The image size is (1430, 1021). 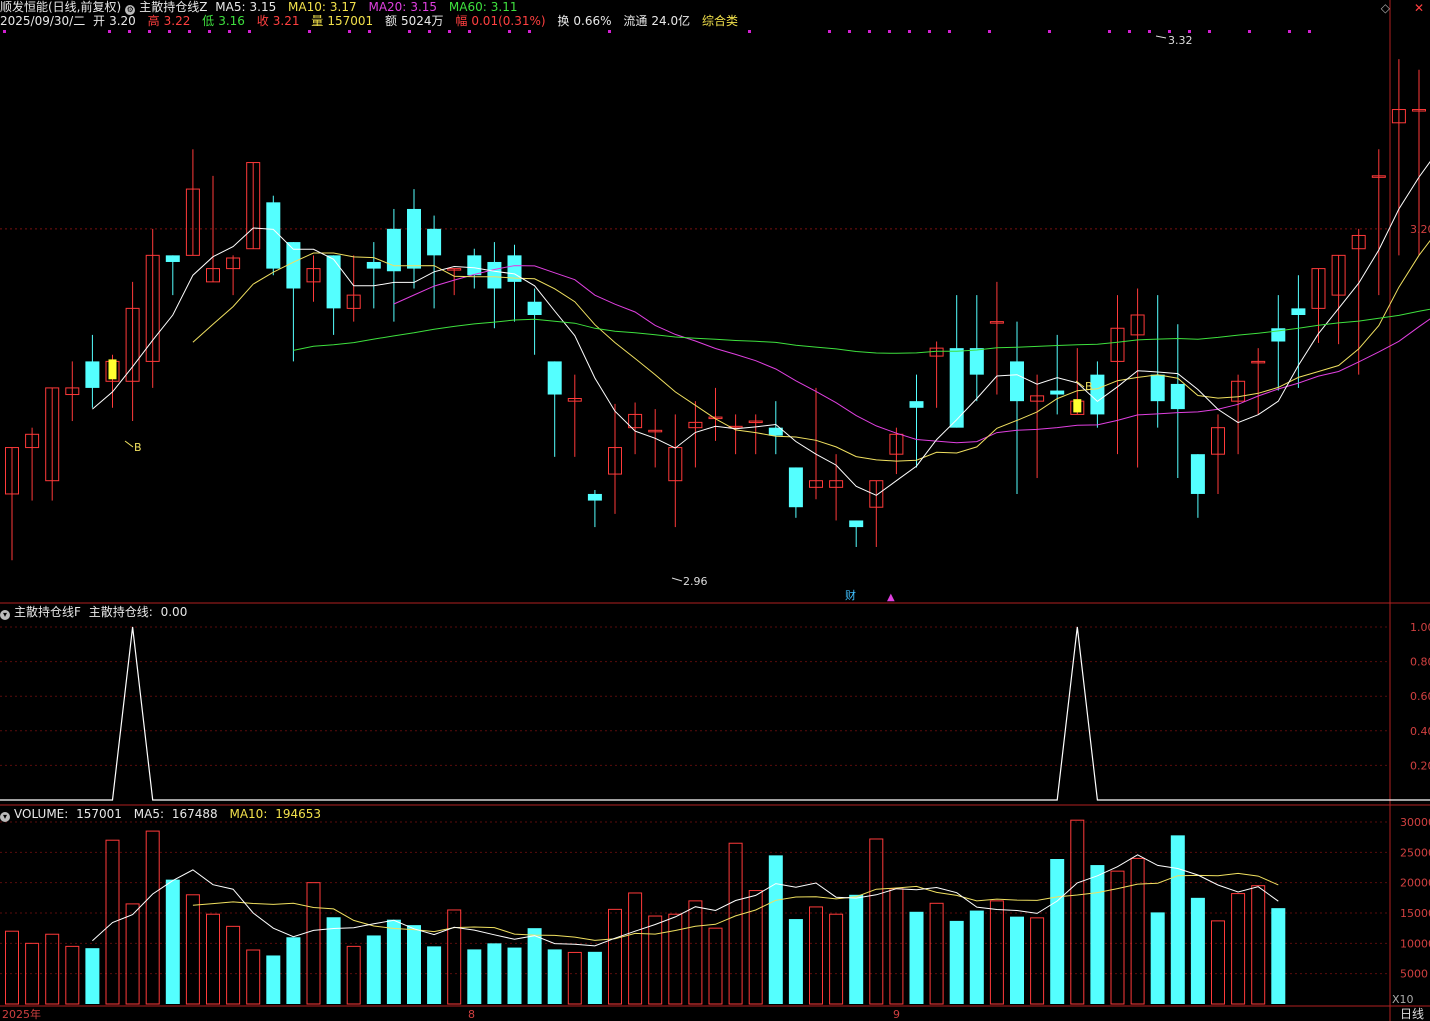 What do you see at coordinates (173, 7) in the screenshot?
I see `indicator-name: 主散持仓线Z` at bounding box center [173, 7].